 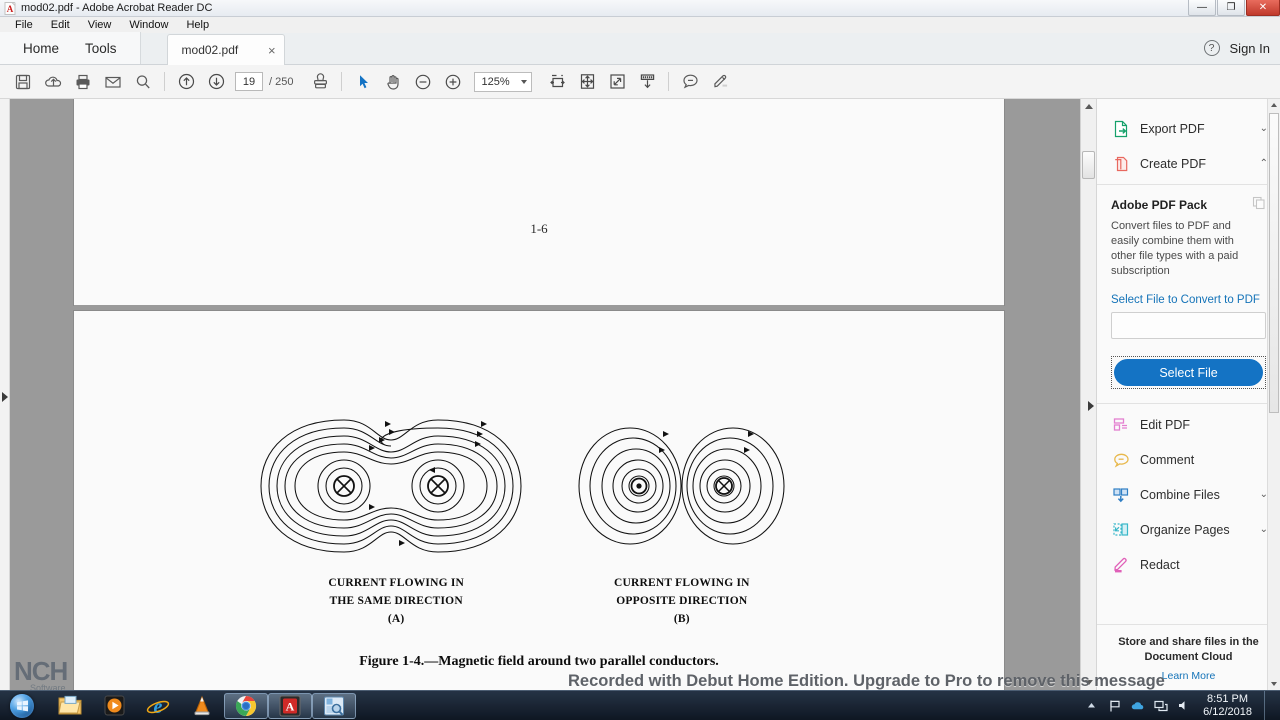 What do you see at coordinates (272, 50) in the screenshot?
I see `close-icon: ×` at bounding box center [272, 50].